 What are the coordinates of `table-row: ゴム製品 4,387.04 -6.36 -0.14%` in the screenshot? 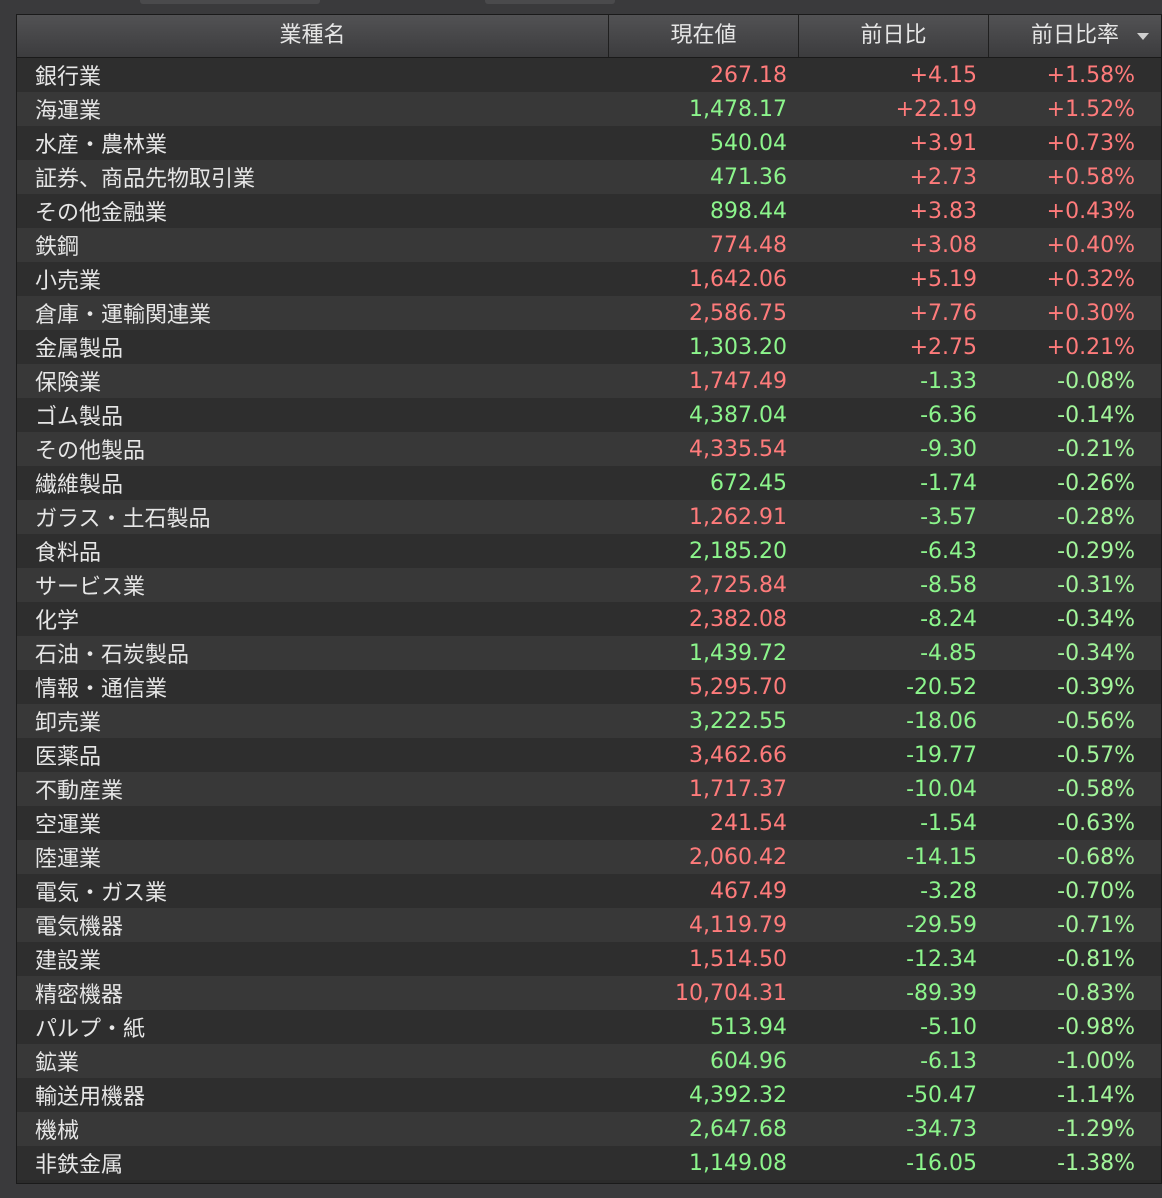 It's located at (589, 415).